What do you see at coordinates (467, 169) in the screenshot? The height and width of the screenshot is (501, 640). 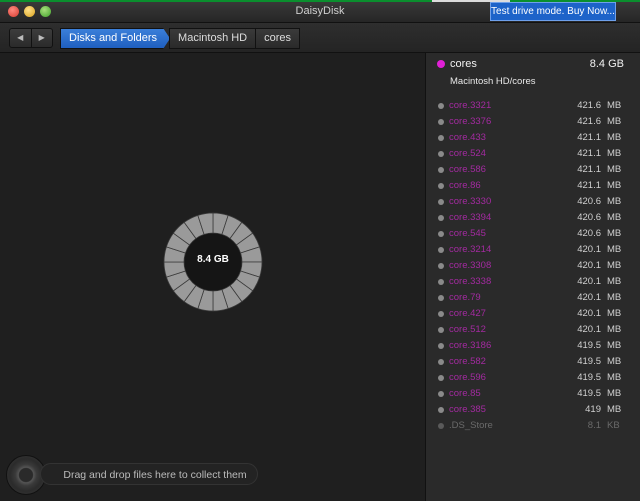 I see `item-name: core.586` at bounding box center [467, 169].